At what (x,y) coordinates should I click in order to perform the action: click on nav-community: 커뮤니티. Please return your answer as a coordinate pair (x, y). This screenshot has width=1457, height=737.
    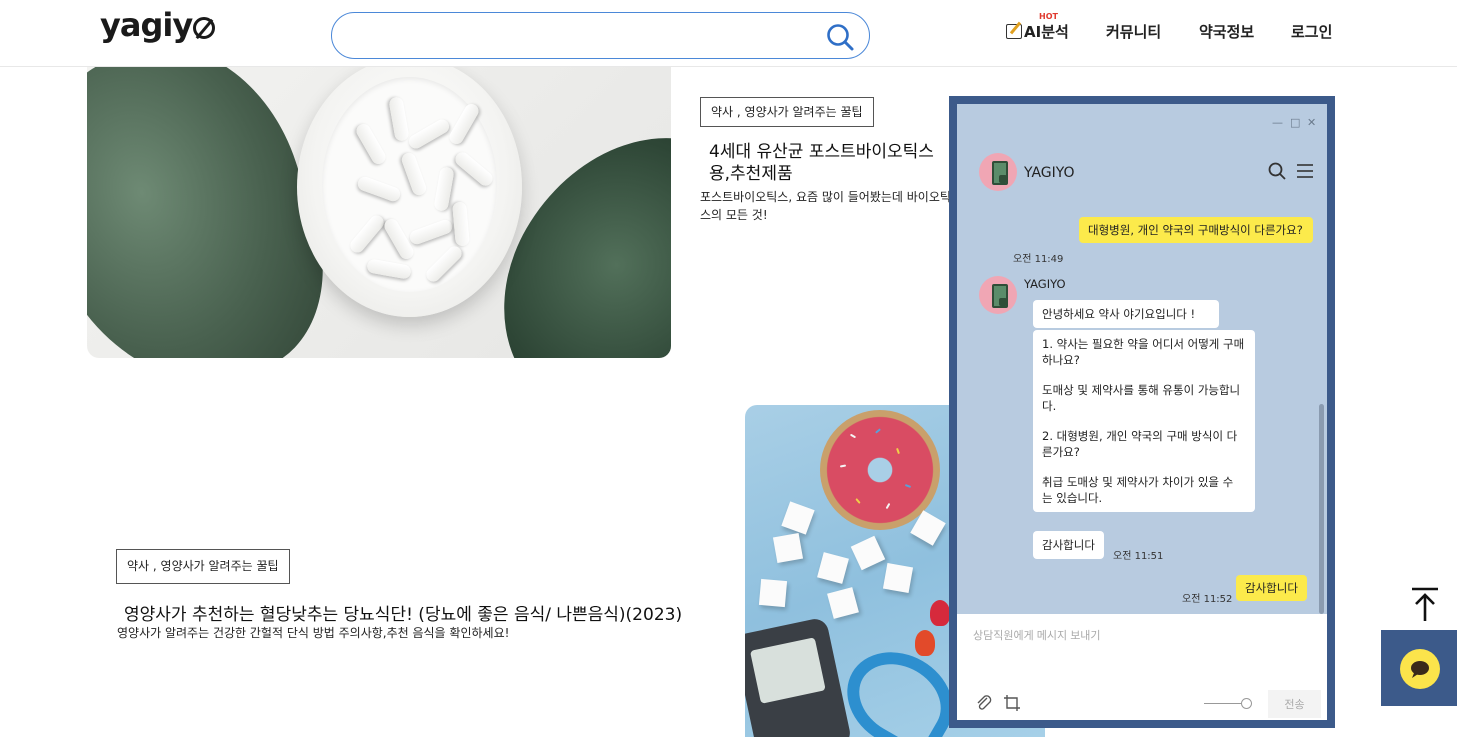
    Looking at the image, I should click on (1133, 31).